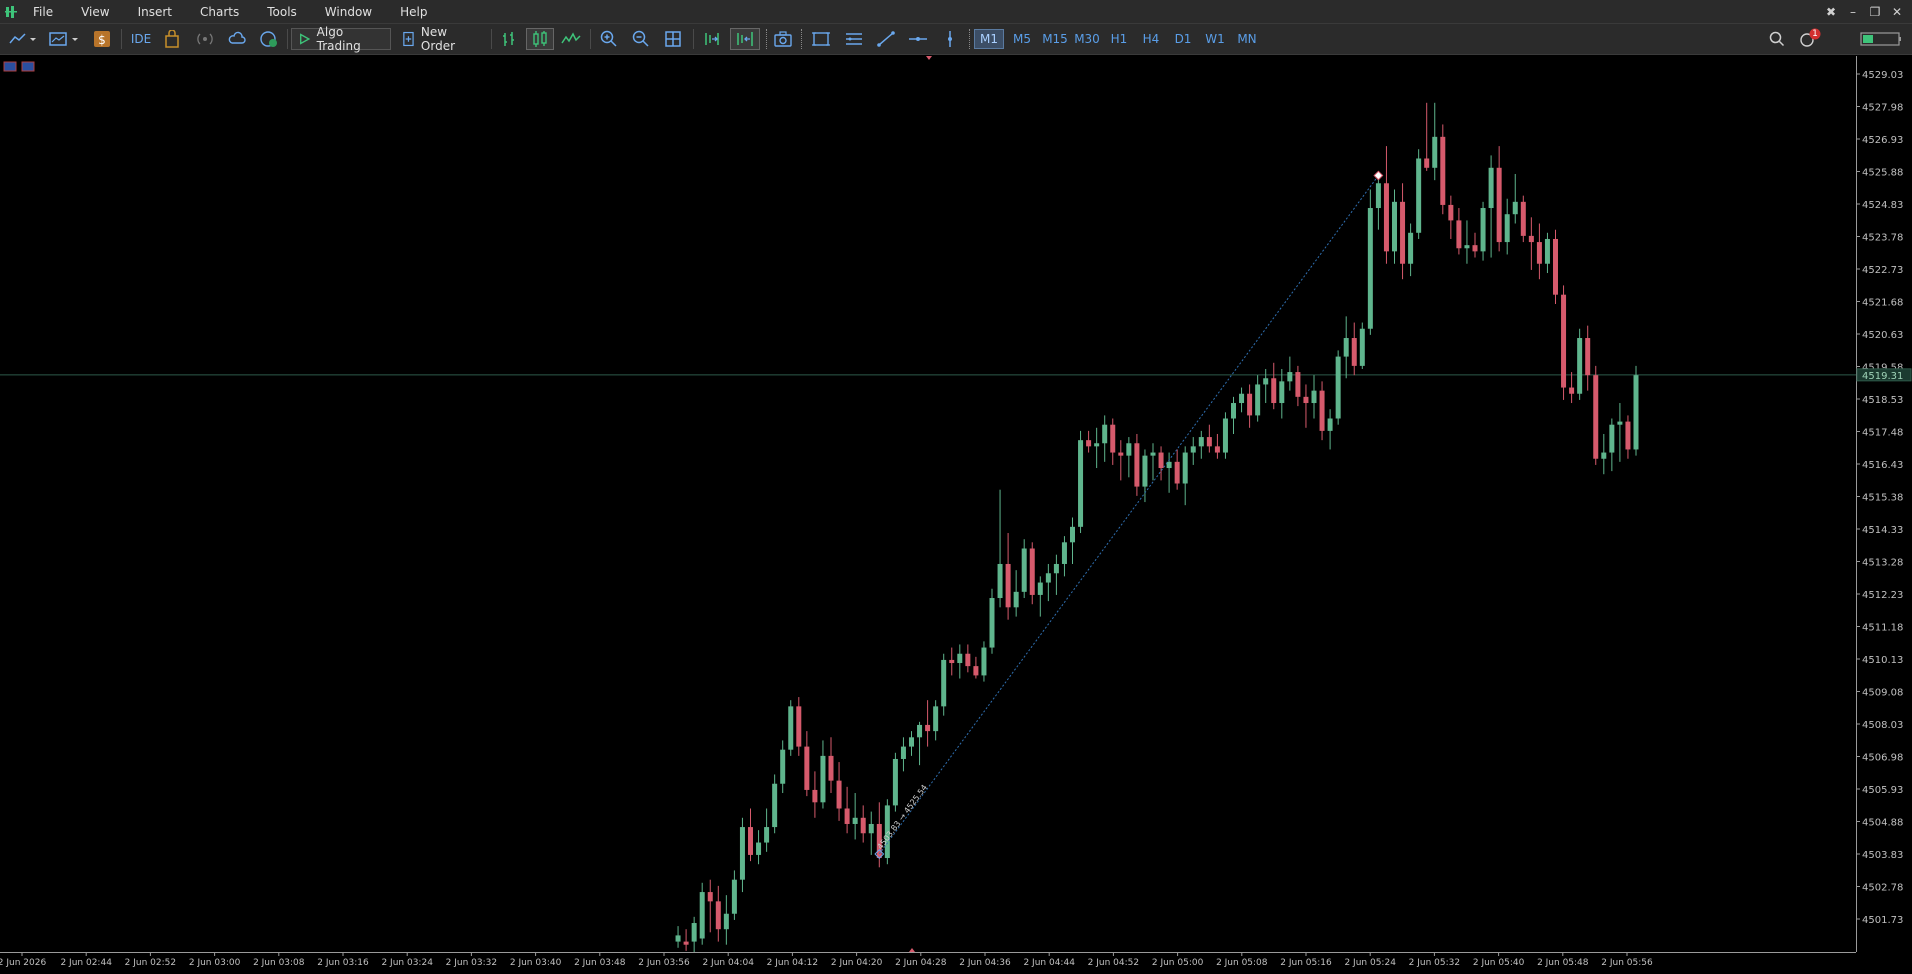 The image size is (1912, 974). Describe the element at coordinates (985, 963) in the screenshot. I see `time-tick-label: 2 Jun 04:36` at that location.